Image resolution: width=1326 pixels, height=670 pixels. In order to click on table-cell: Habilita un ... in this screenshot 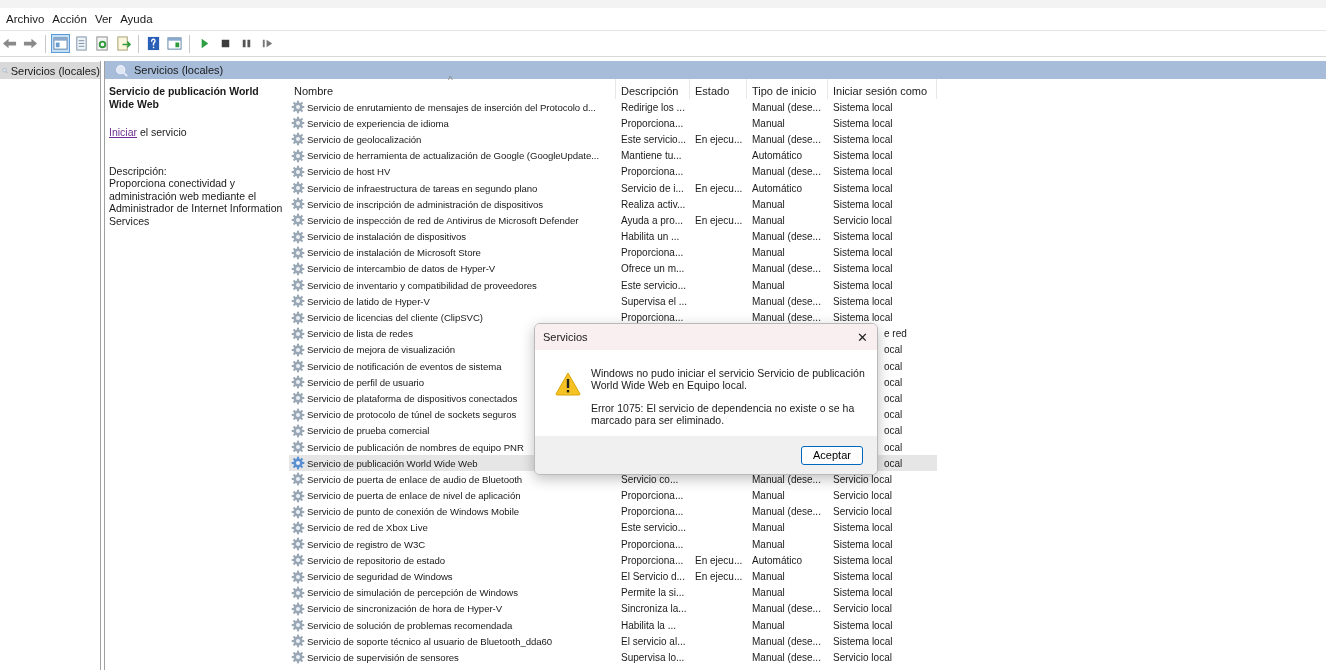, I will do `click(650, 237)`.